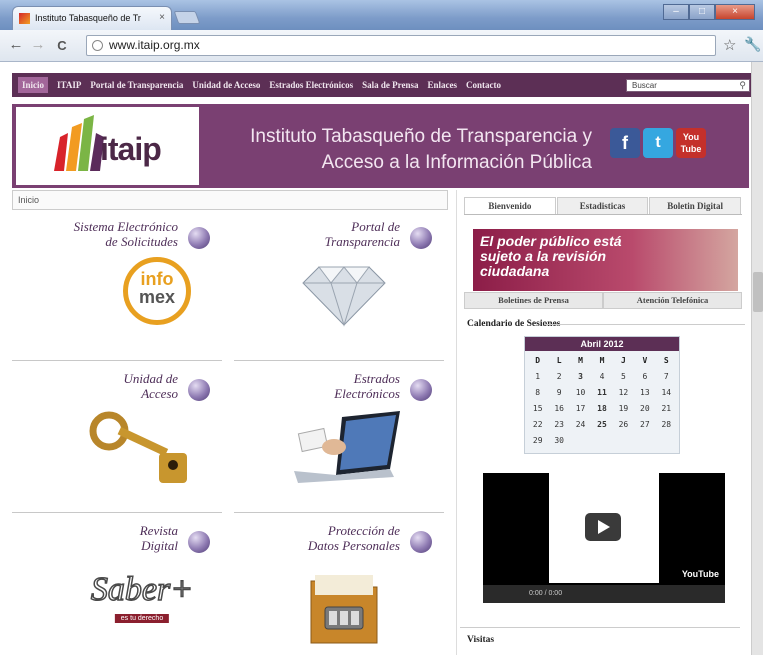 The width and height of the screenshot is (763, 655). I want to click on card-title-line2: de Solicitudes, so click(141, 241).